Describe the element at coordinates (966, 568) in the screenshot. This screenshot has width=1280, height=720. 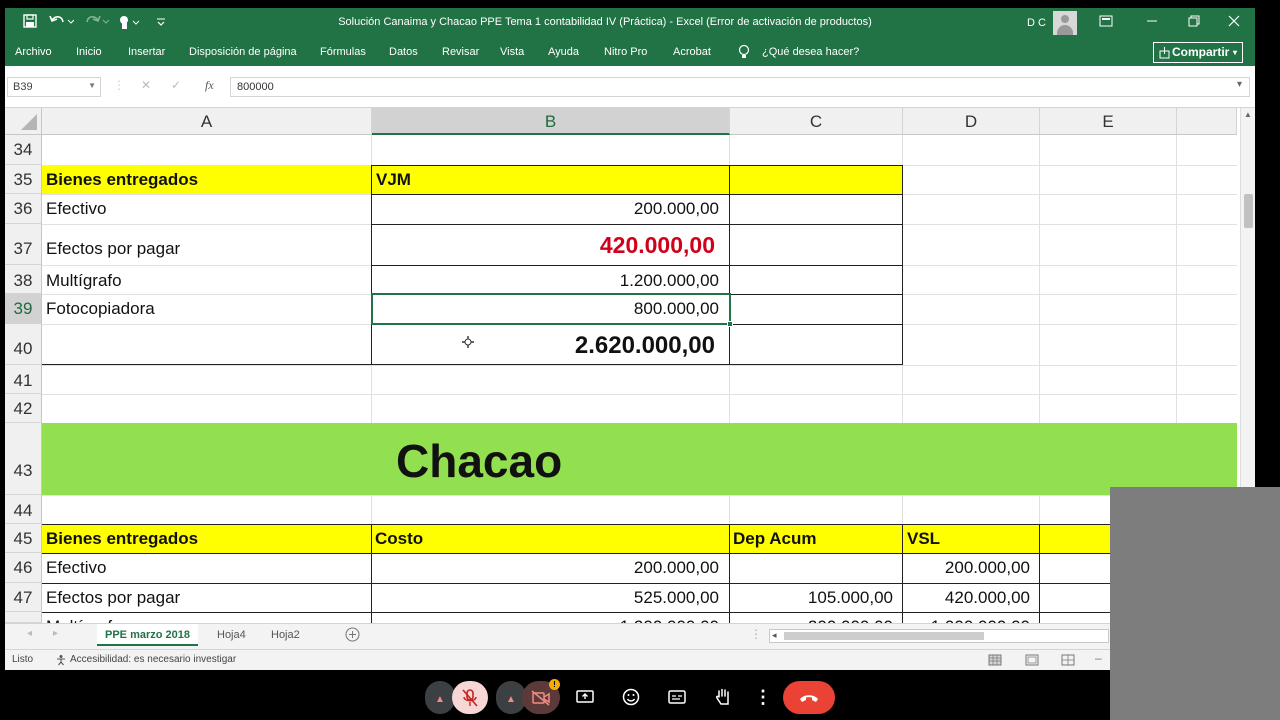
I see `table2-vsl-efectivo: 200.000,00` at that location.